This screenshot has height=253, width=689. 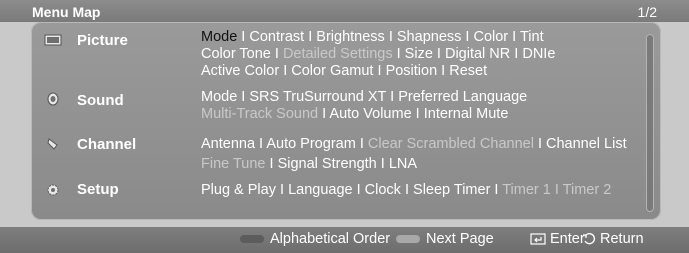 I want to click on menu-item: LNA, so click(x=403, y=164).